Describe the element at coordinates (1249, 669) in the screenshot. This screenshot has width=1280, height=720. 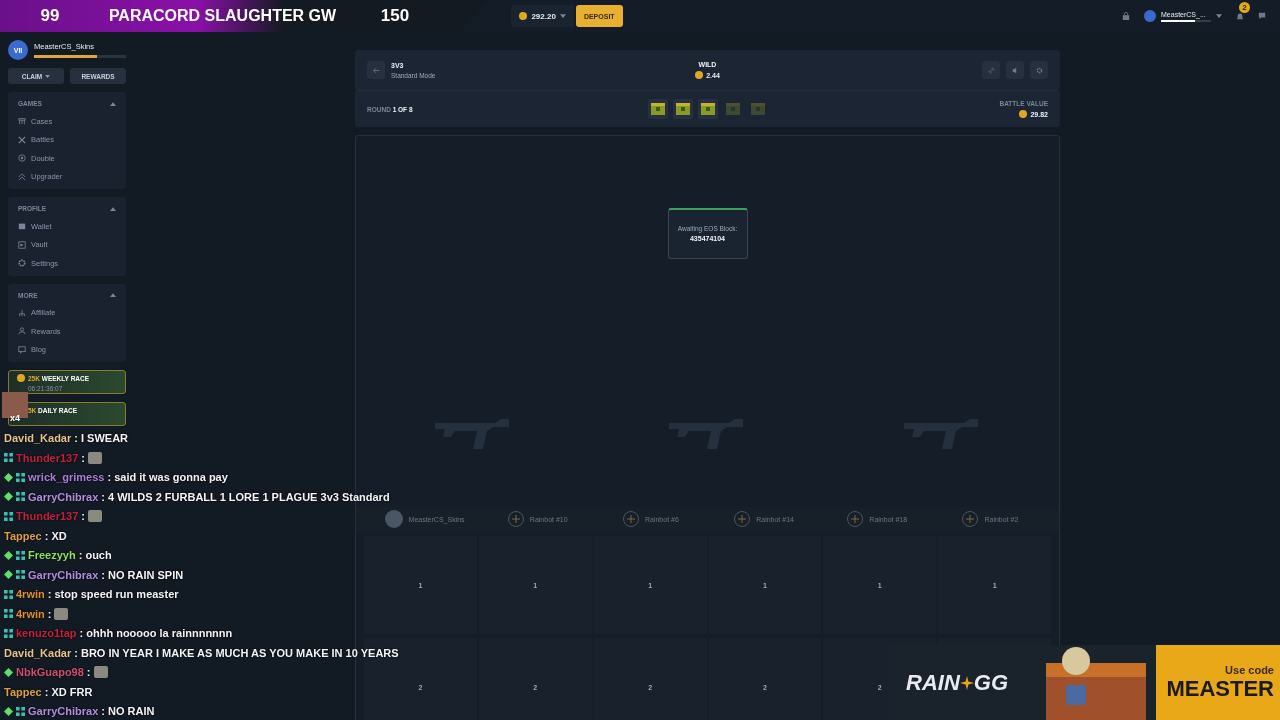
I see `ad-caption: Use code` at that location.